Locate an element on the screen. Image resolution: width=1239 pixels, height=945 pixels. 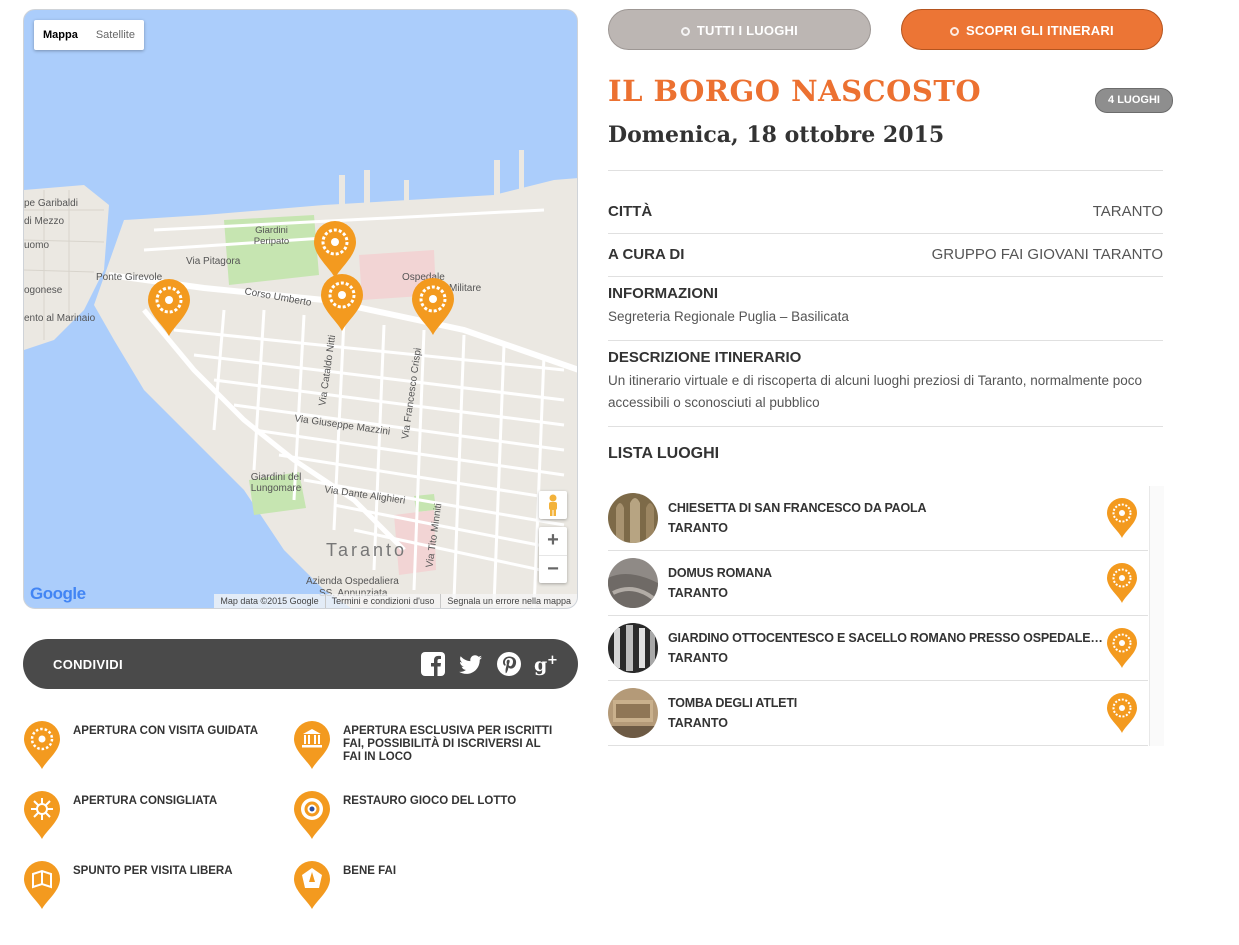
map-type-control: Mappa Satellite is located at coordinates (89, 35).